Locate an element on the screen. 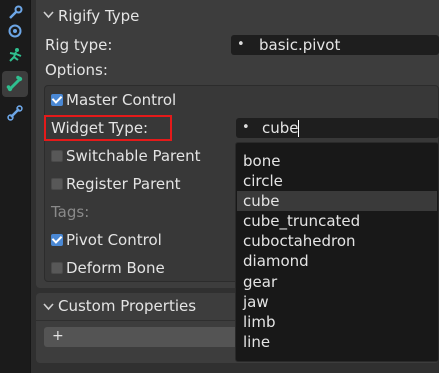 This screenshot has height=373, width=439. rigify-type-panel-header: Rigify Type is located at coordinates (237, 16).